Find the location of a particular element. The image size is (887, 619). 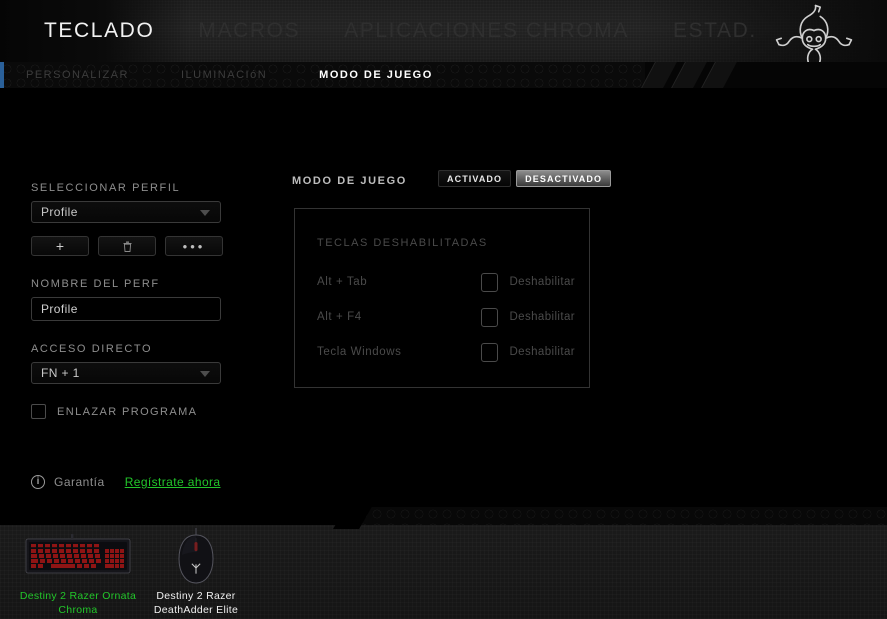

devicebar-left-black is located at coordinates (179, 516).